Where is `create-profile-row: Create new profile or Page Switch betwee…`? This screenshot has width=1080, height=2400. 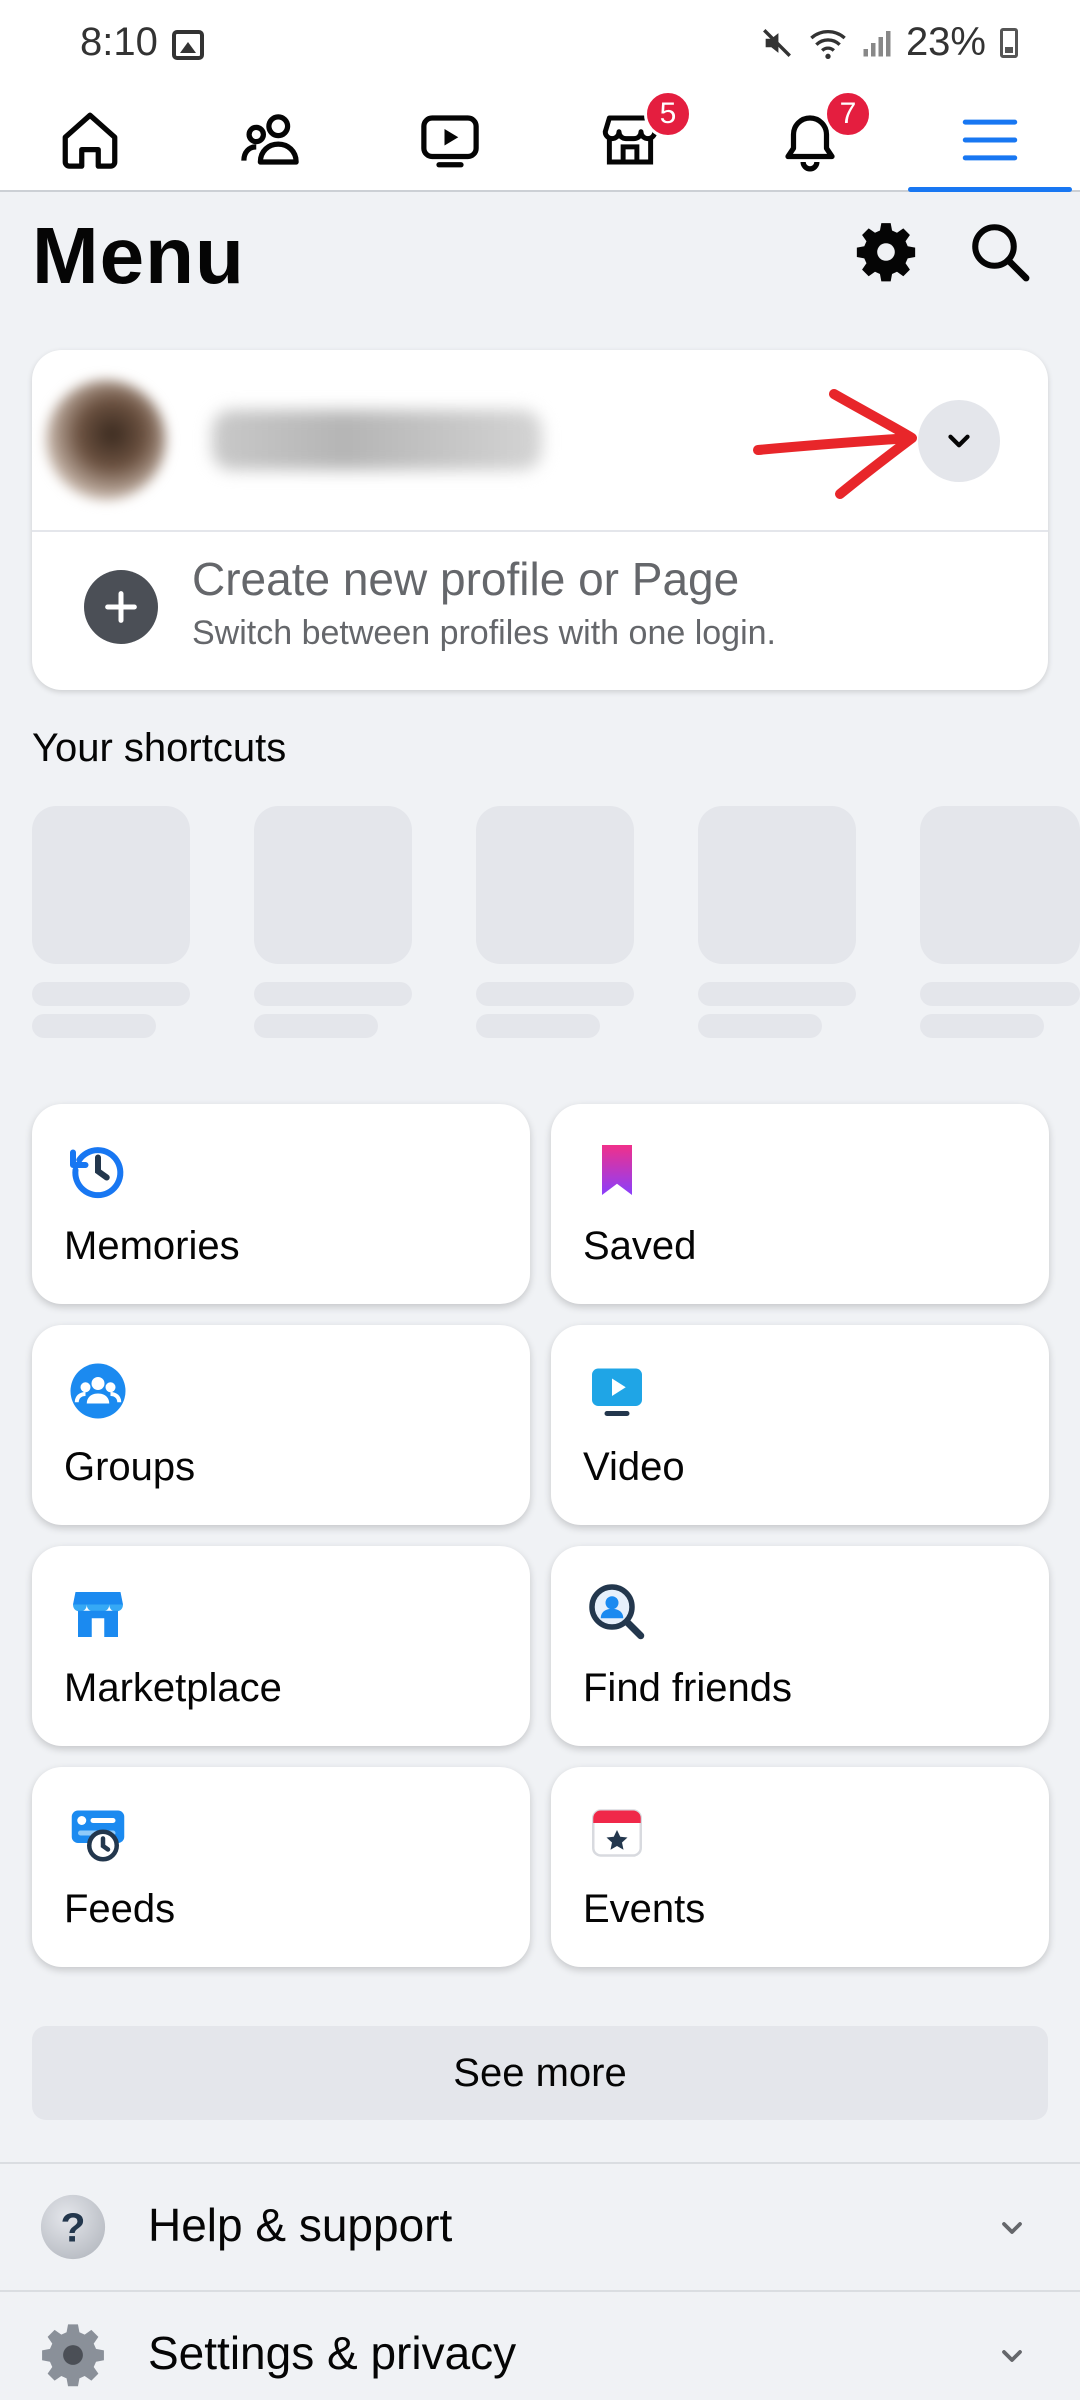
create-profile-row: Create new profile or Page Switch betwee… is located at coordinates (540, 611).